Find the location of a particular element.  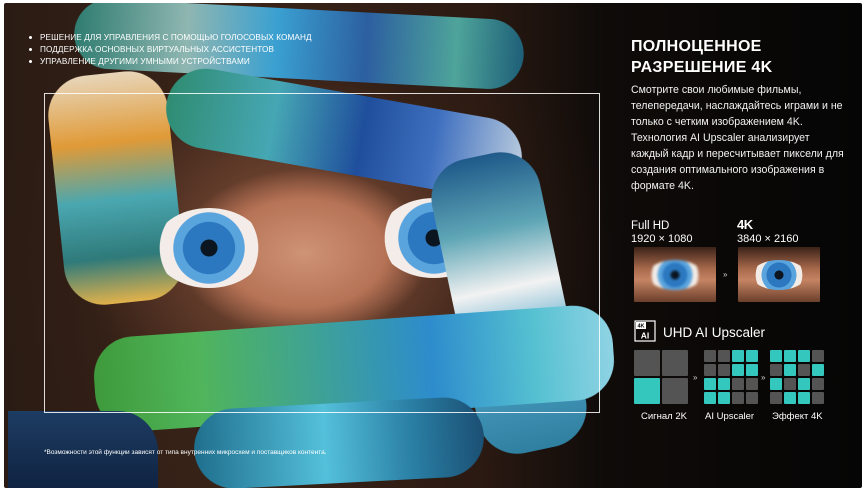

fullhd-eye-thumbnail is located at coordinates (675, 274).